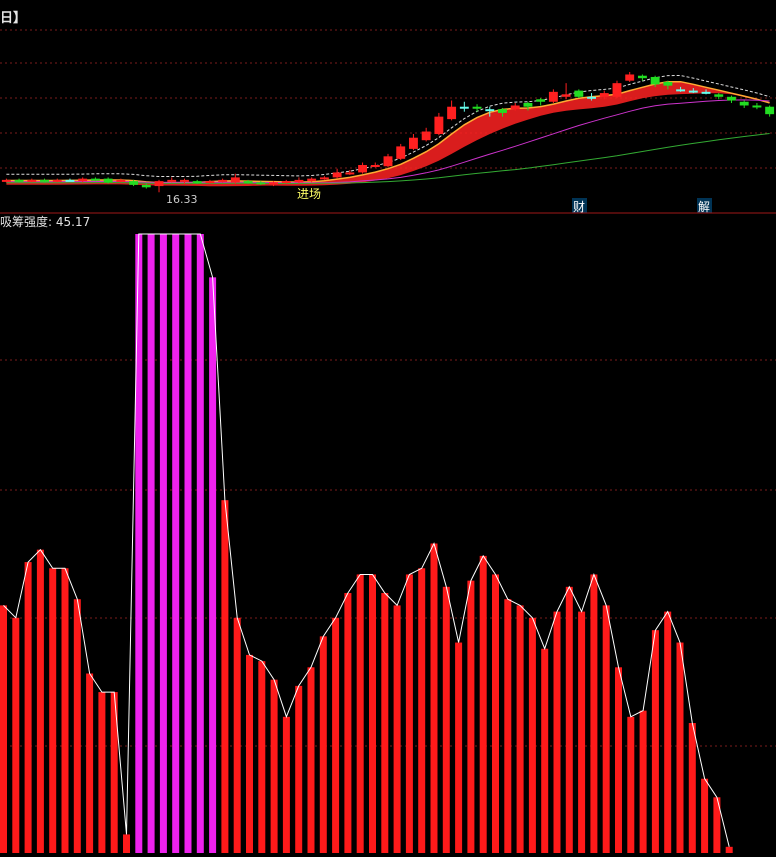  What do you see at coordinates (13, 18) in the screenshot?
I see `header-title: 日】` at bounding box center [13, 18].